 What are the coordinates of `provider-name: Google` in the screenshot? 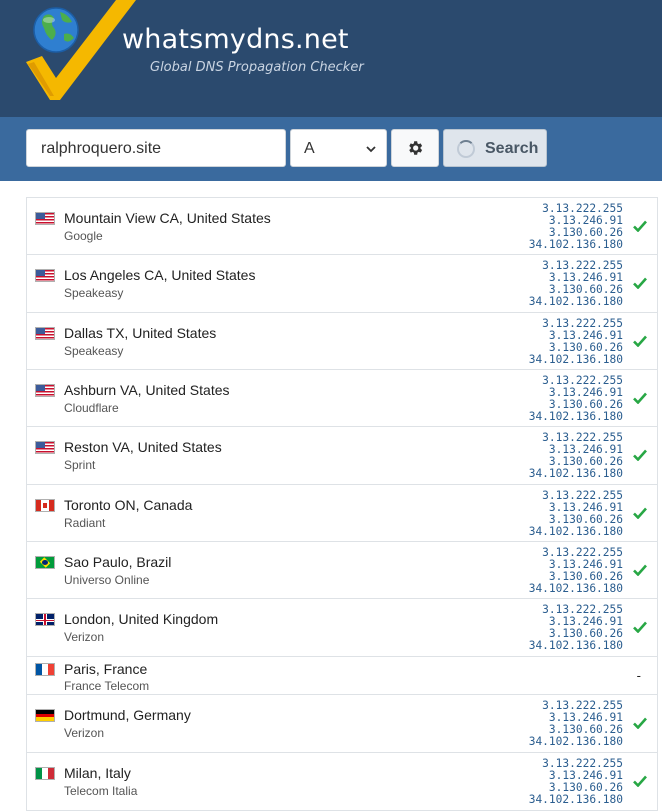 It's located at (83, 236).